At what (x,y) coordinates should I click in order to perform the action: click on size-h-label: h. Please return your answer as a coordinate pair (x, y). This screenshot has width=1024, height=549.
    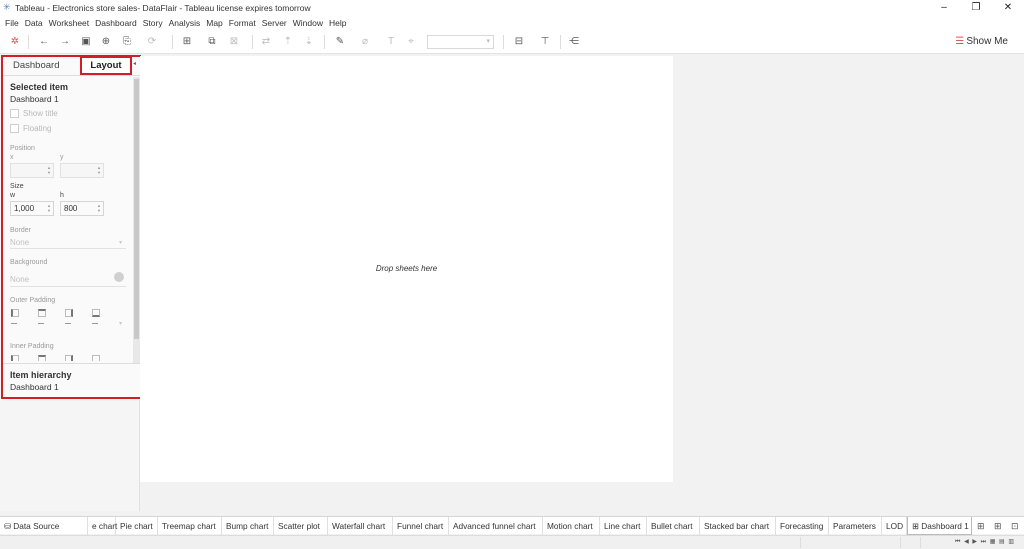
    Looking at the image, I should click on (62, 195).